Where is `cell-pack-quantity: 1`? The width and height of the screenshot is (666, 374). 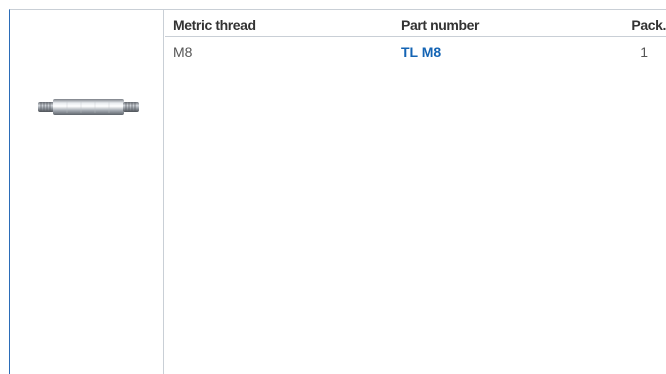
cell-pack-quantity: 1 is located at coordinates (644, 52).